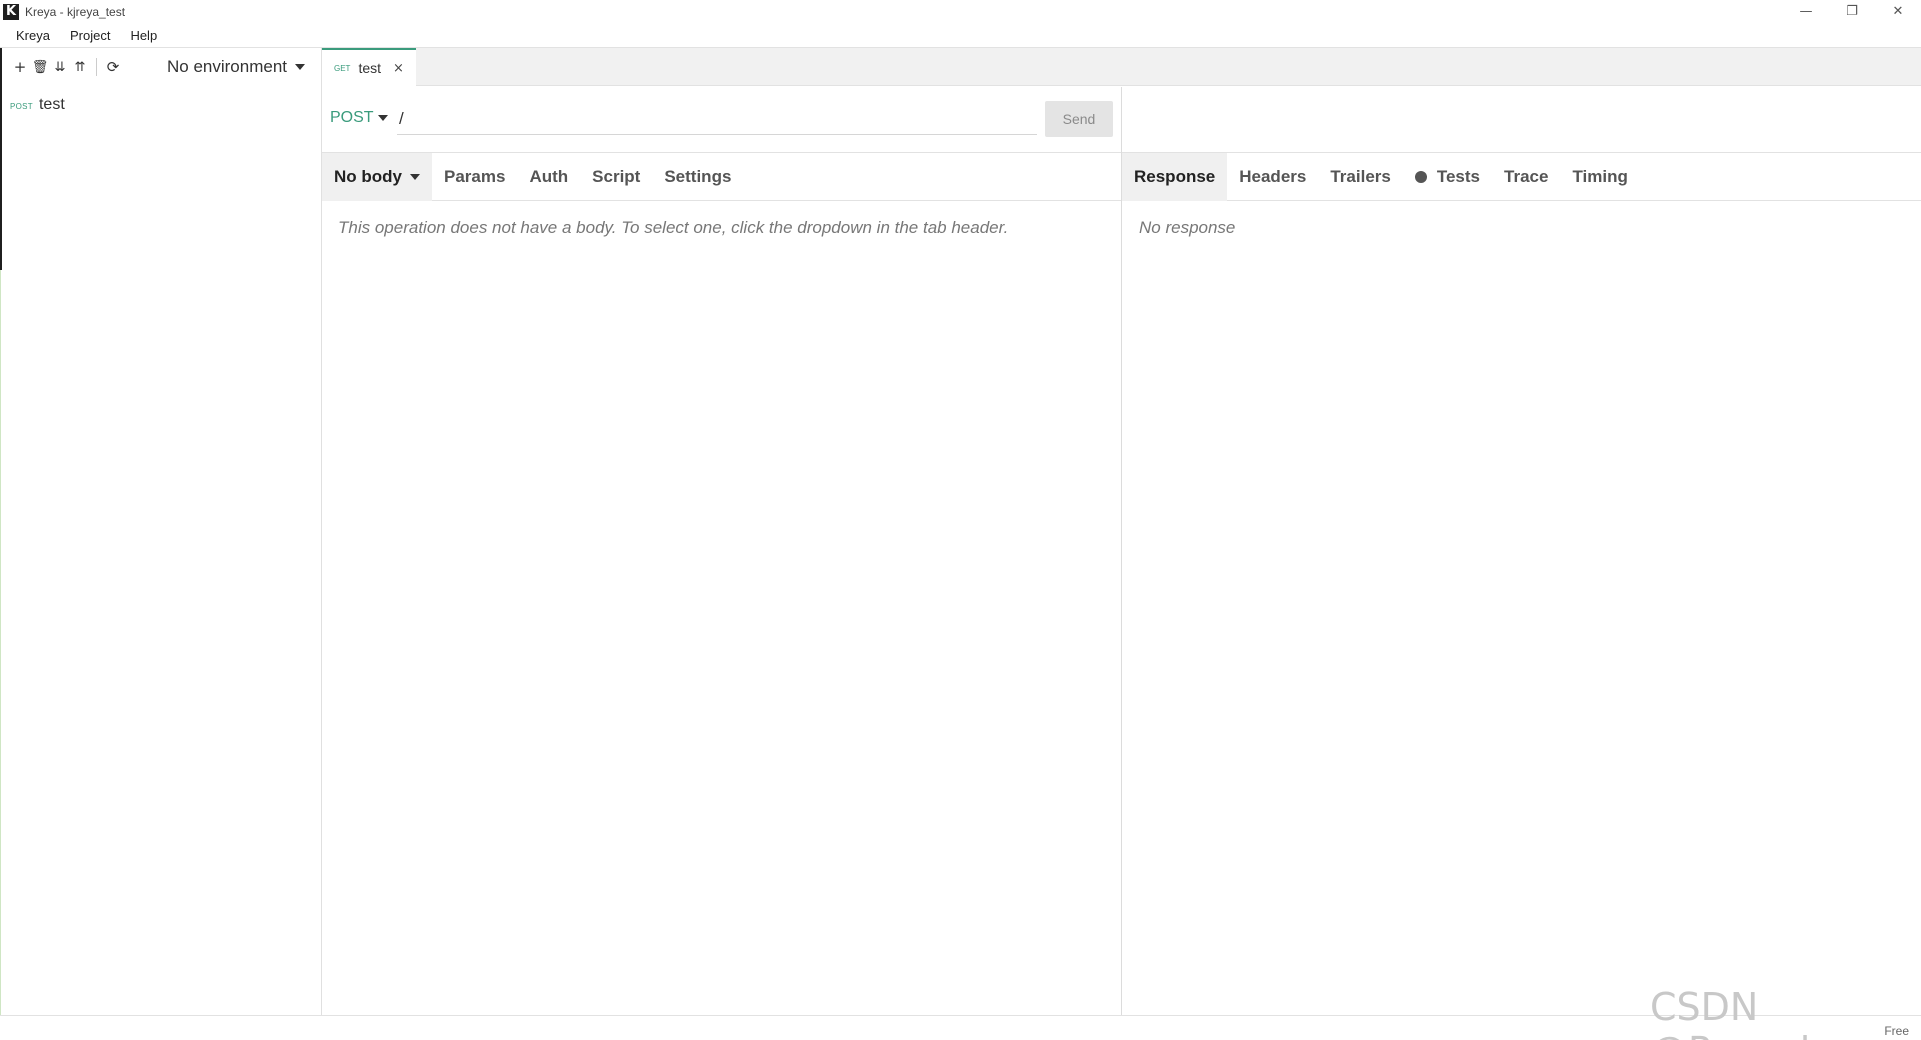 The width and height of the screenshot is (1921, 1040). I want to click on tab-body-label: No body, so click(368, 176).